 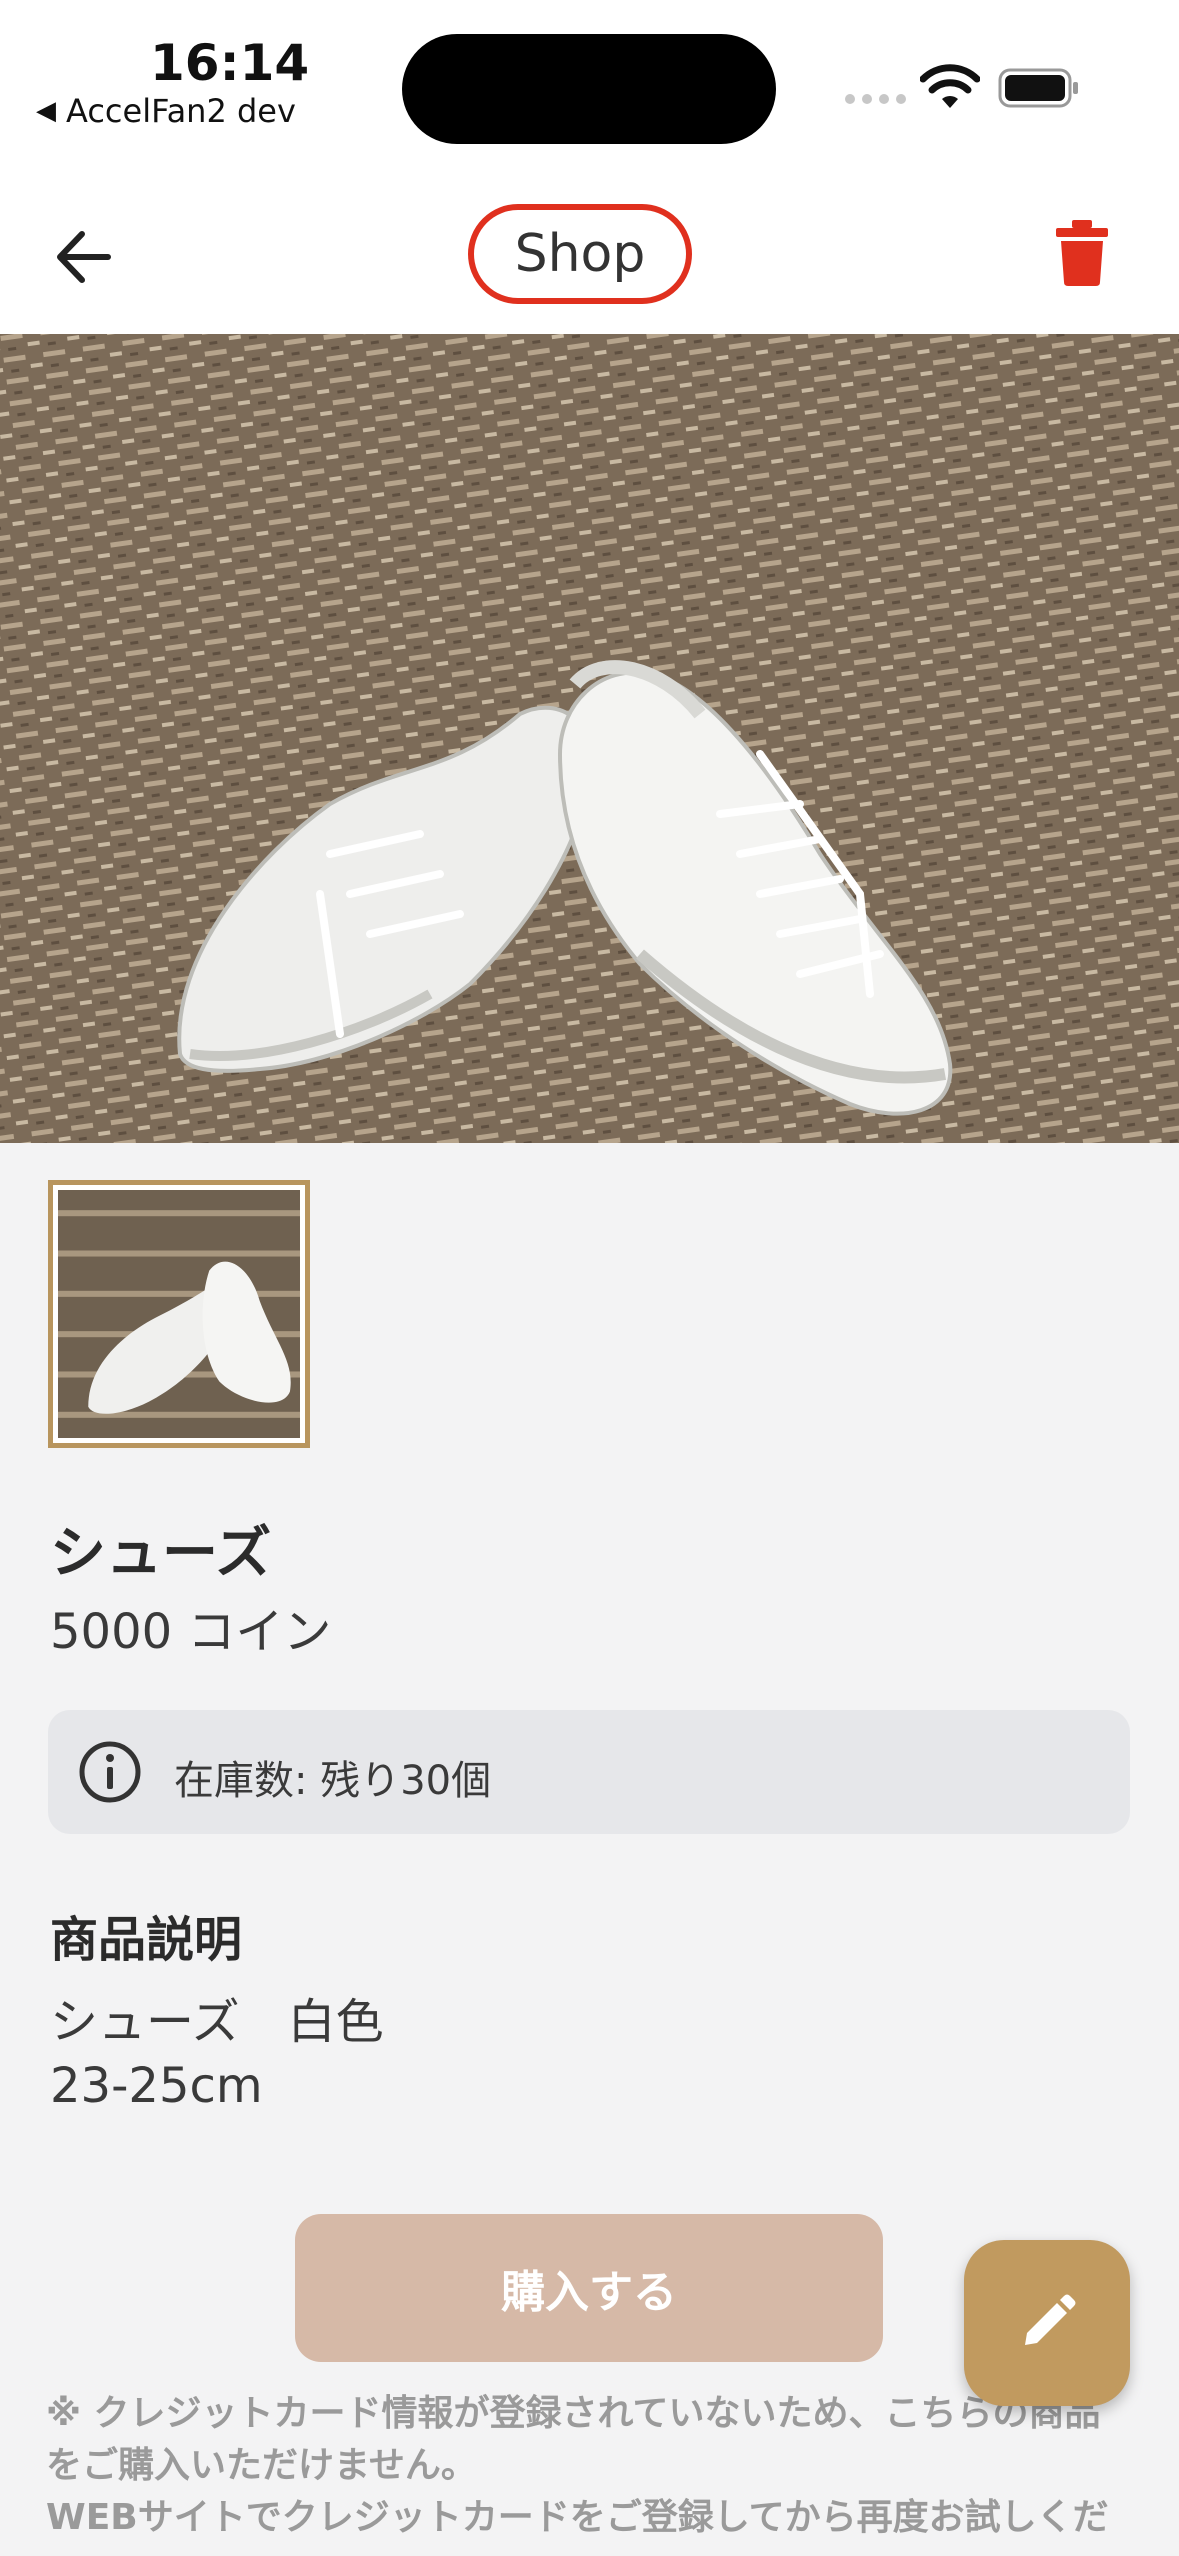 I want to click on notice-line: をご購入いただけません。, so click(x=261, y=2465).